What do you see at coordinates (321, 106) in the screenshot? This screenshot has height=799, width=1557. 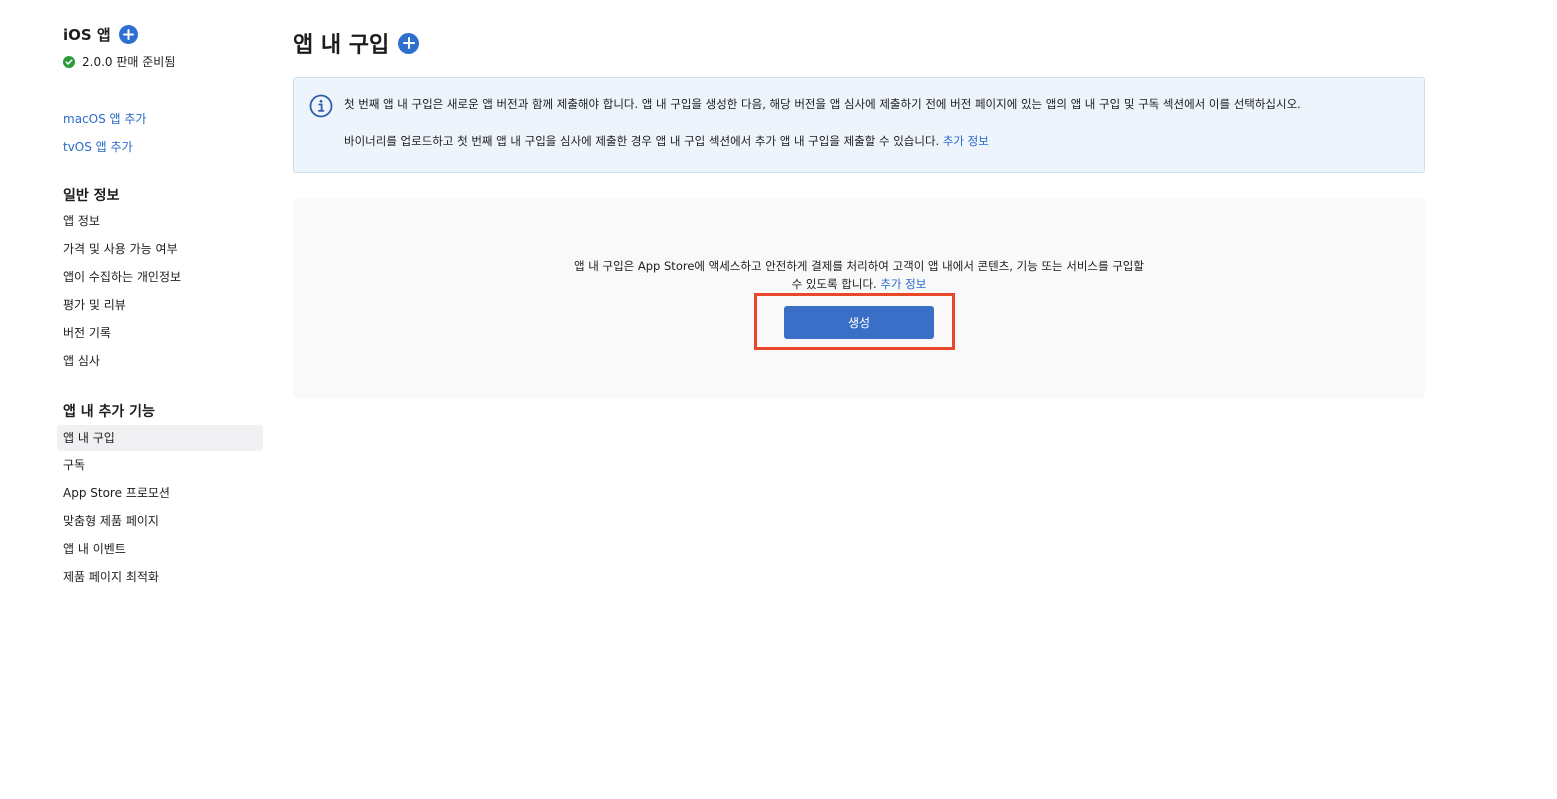 I see `info-icon` at bounding box center [321, 106].